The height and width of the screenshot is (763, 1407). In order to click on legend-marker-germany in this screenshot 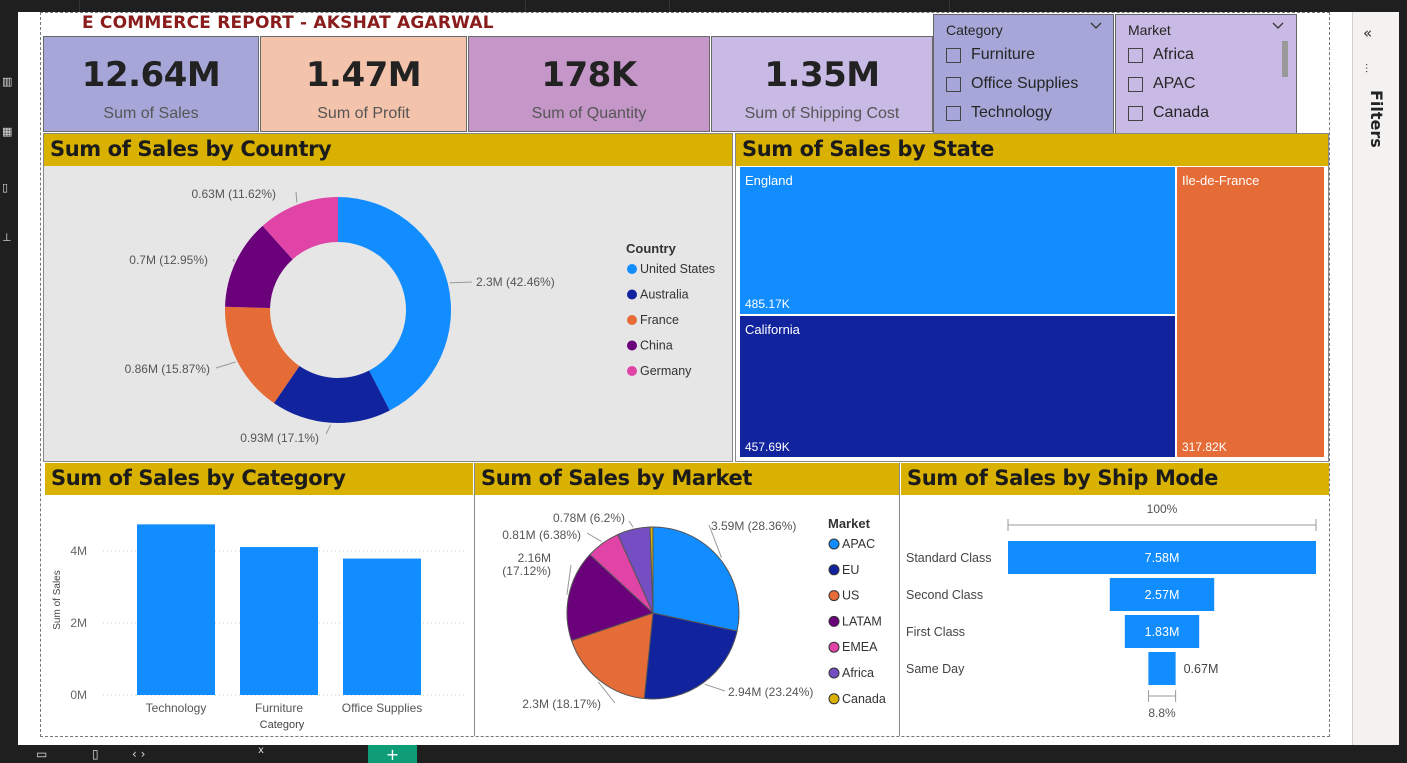, I will do `click(632, 371)`.